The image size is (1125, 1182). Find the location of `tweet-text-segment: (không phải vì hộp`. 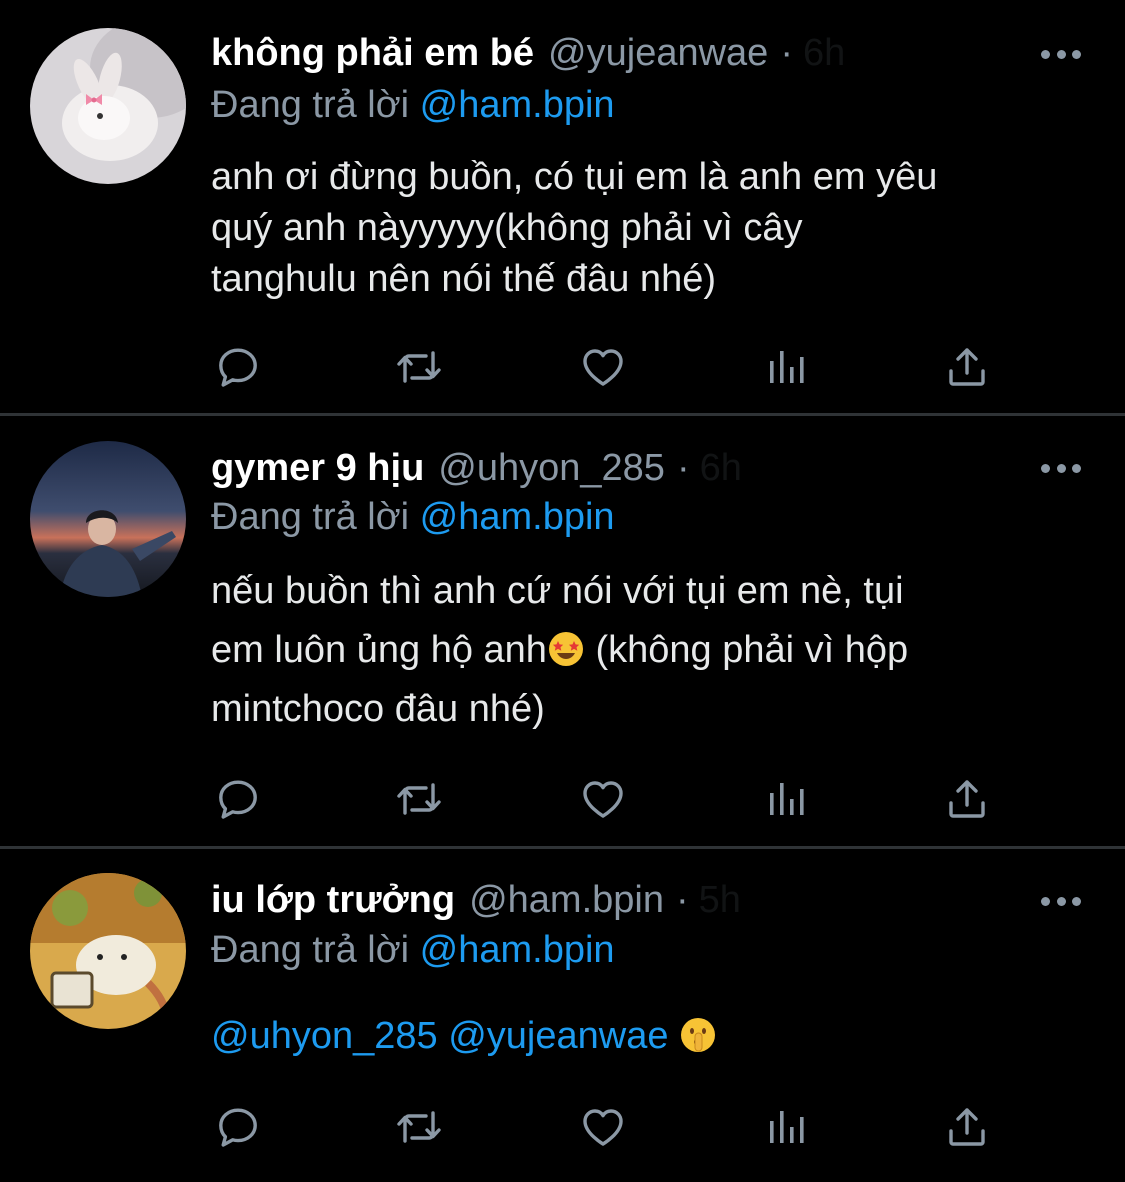

tweet-text-segment: (không phải vì hộp is located at coordinates (746, 650).